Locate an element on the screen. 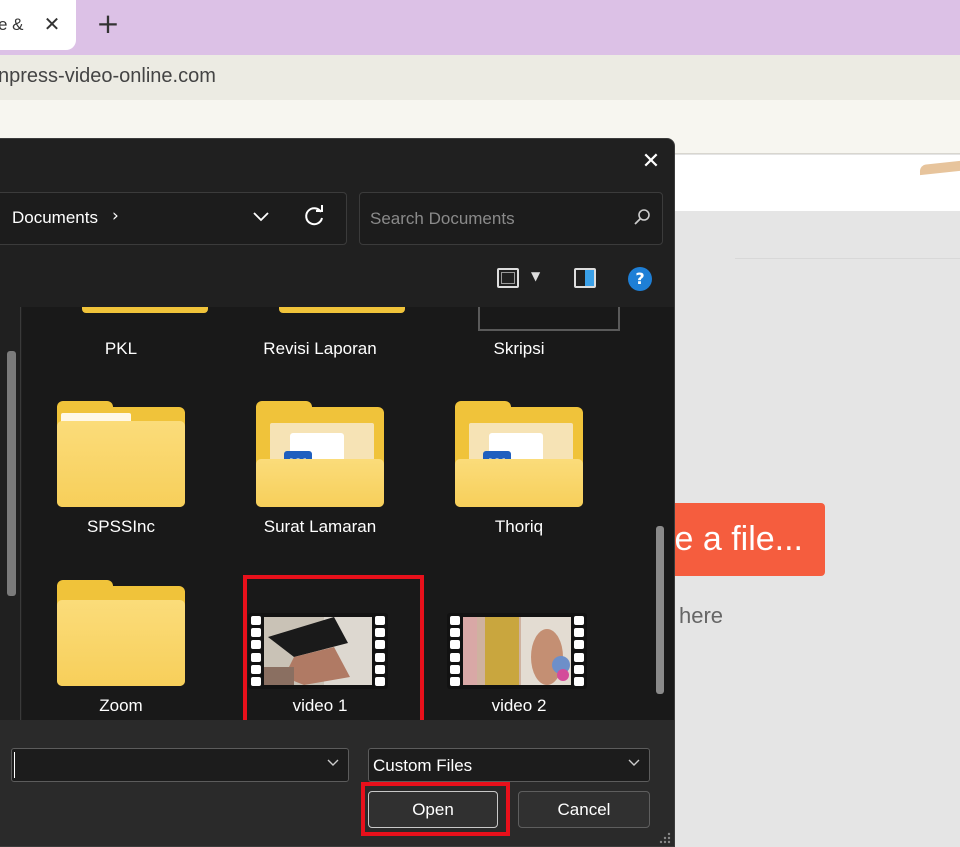  view-mode-icon is located at coordinates (508, 278).